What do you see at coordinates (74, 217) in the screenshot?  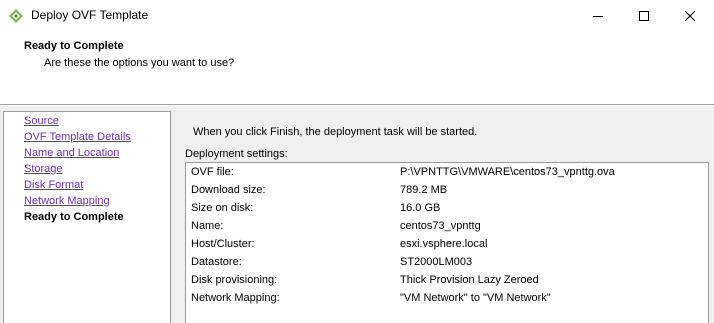 I see `nav-item-ready-to-complete: Ready to Complete` at bounding box center [74, 217].